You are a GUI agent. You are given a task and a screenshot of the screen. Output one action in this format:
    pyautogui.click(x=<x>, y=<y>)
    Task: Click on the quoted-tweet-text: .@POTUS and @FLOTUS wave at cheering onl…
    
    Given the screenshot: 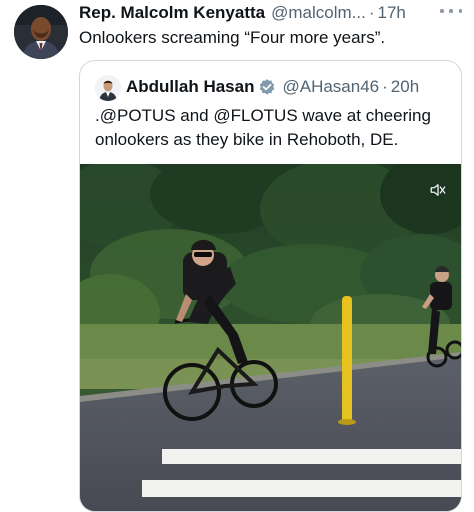 What is the action you would take?
    pyautogui.click(x=263, y=127)
    